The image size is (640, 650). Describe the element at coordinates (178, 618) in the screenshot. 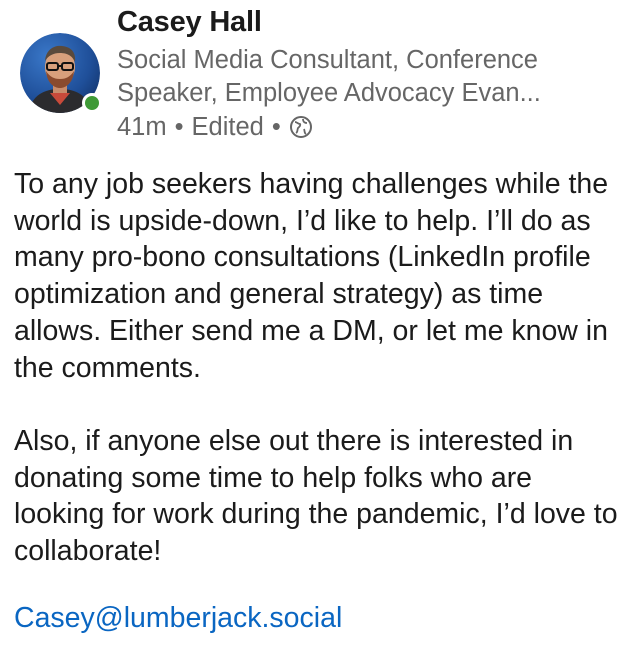

I see `email-link: Casey@lumberjack.social` at that location.